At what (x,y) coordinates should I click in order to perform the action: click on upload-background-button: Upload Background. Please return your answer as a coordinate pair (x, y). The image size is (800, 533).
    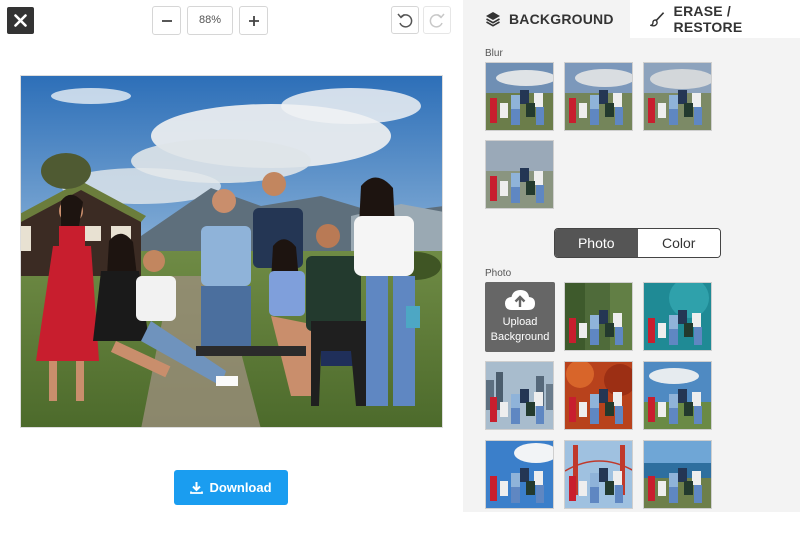
    Looking at the image, I should click on (520, 317).